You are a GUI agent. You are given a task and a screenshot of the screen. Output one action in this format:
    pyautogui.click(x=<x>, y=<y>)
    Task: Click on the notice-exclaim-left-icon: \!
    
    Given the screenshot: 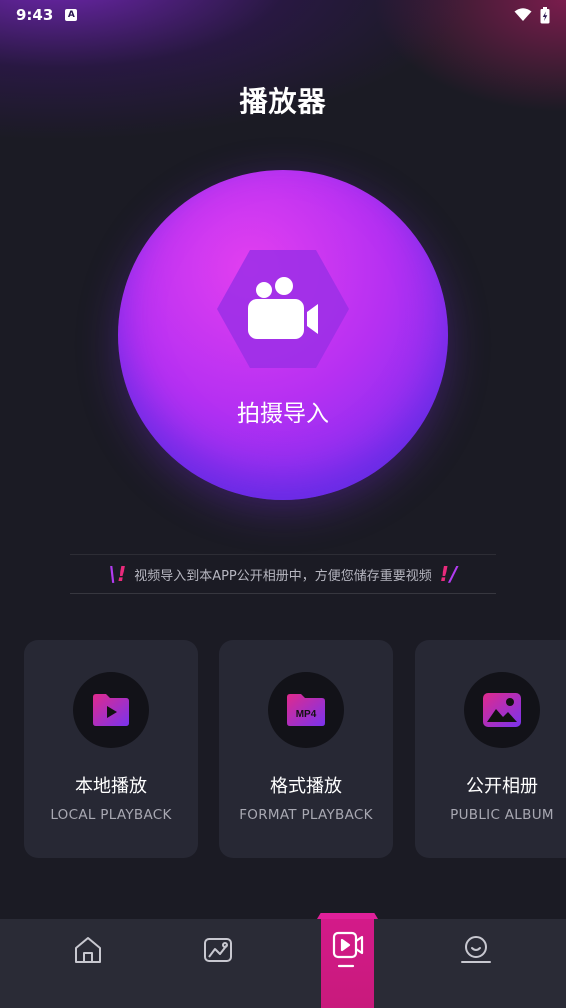 What is the action you would take?
    pyautogui.click(x=117, y=574)
    